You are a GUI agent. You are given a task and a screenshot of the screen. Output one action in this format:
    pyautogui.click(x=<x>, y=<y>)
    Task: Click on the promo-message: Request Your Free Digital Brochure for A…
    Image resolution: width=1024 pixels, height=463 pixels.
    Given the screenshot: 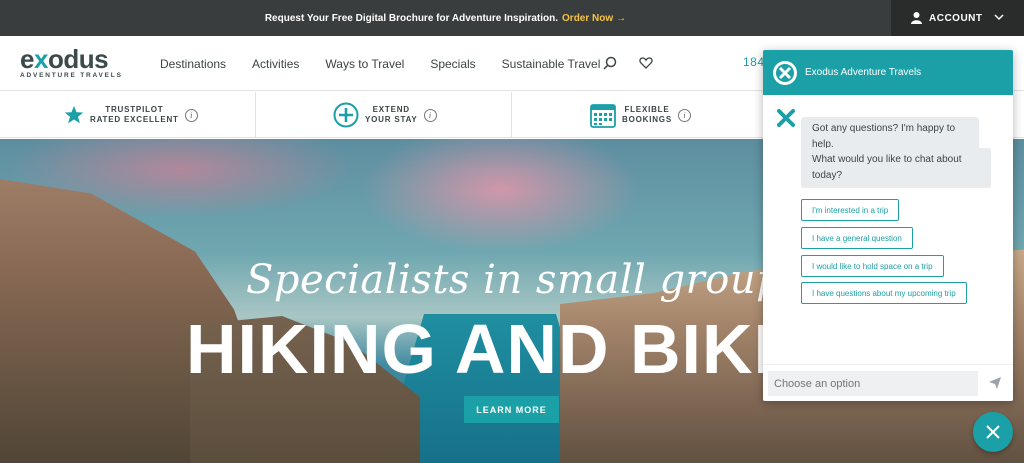 What is the action you would take?
    pyautogui.click(x=445, y=18)
    